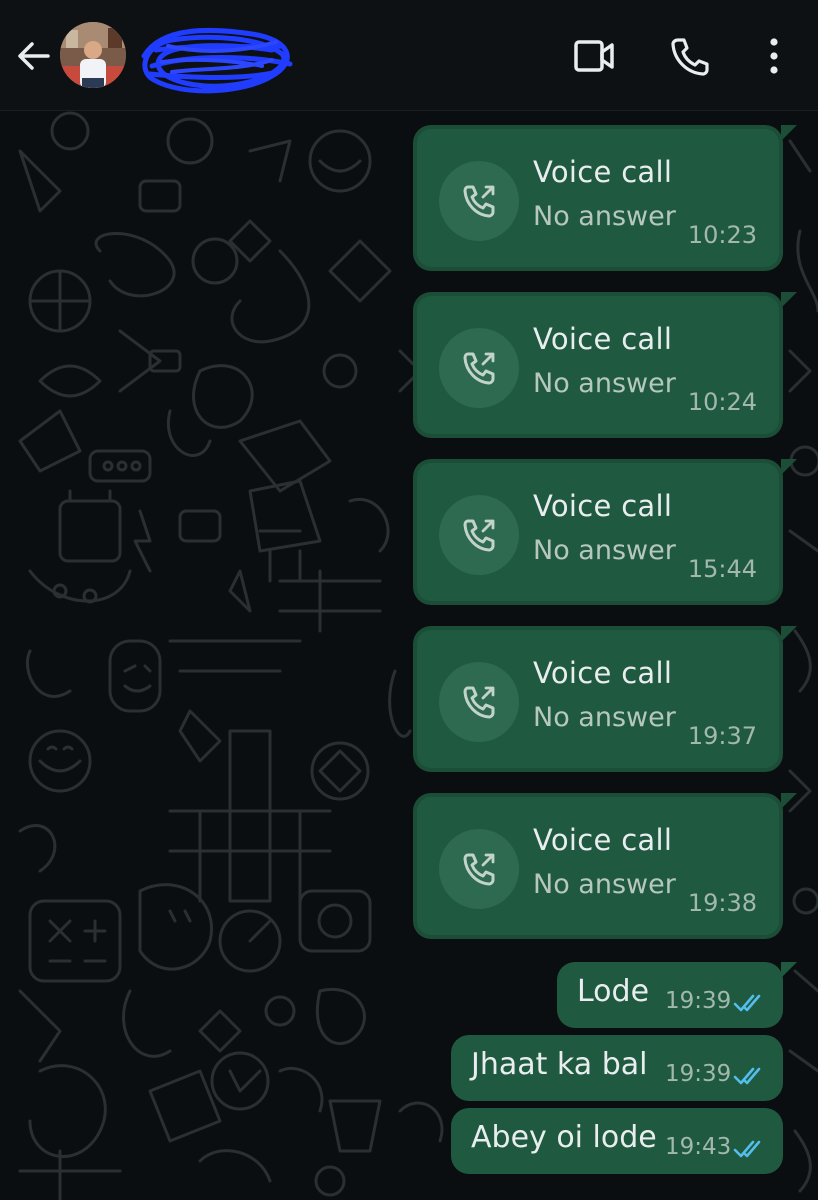  I want to click on outgoing-message: Lode 19:39, so click(677, 995).